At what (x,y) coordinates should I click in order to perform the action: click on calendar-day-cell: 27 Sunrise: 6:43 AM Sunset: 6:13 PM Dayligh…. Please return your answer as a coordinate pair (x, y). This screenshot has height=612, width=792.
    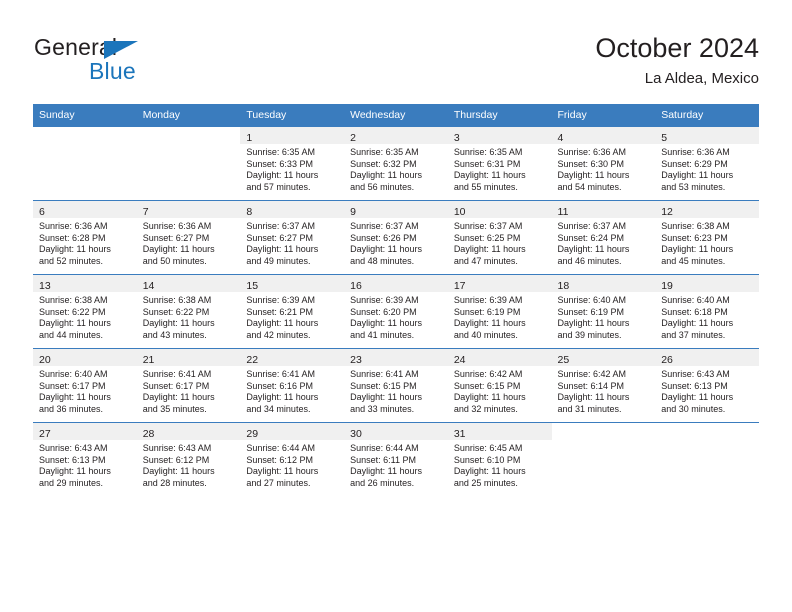
    Looking at the image, I should click on (85, 459).